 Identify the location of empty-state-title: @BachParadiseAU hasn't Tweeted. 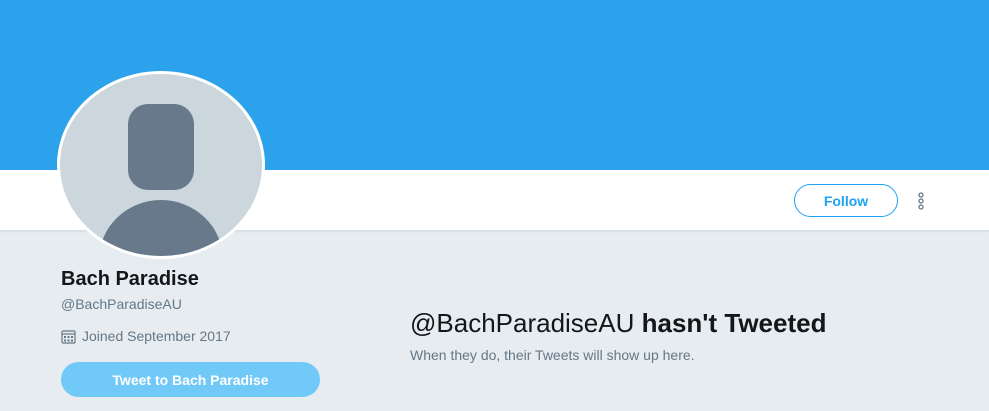
(618, 323).